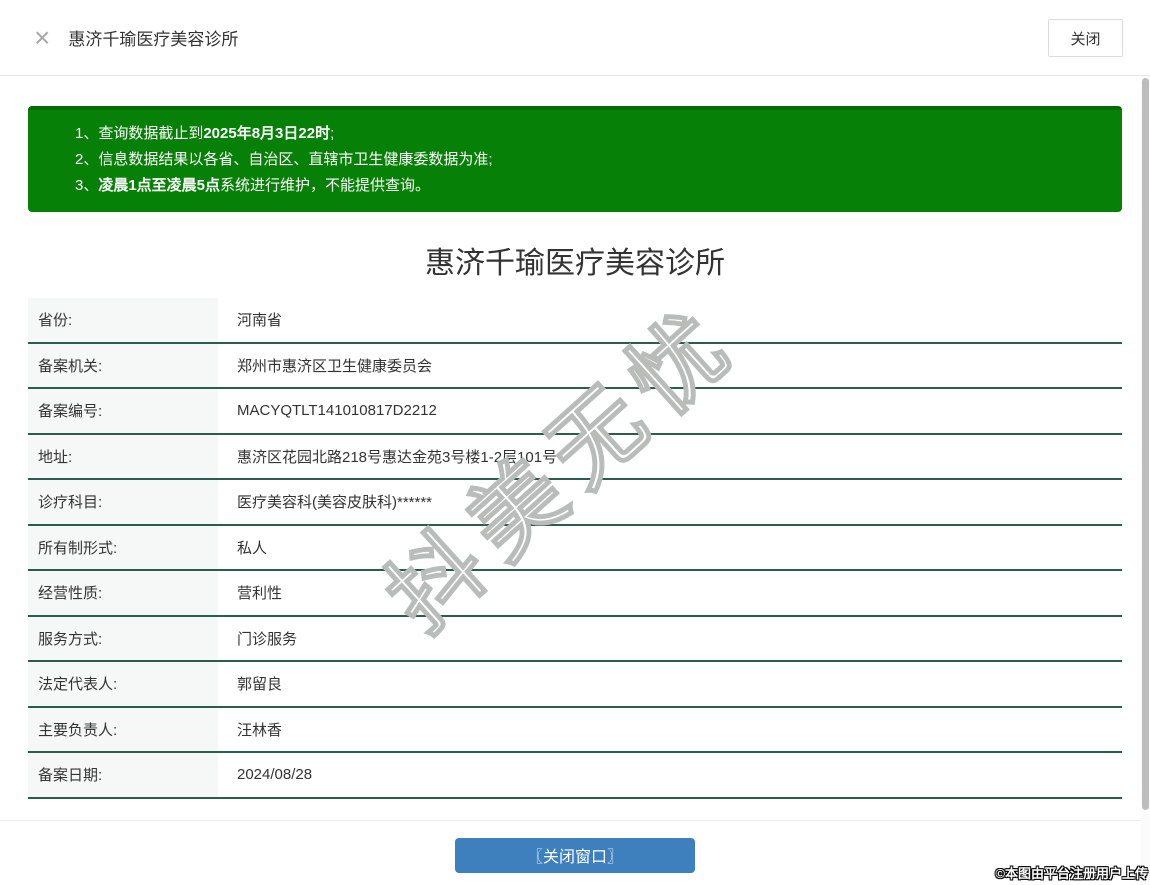 The image size is (1150, 885). I want to click on table-row: 诊疗科目: 医疗美容科(美容皮肤科)******, so click(575, 503).